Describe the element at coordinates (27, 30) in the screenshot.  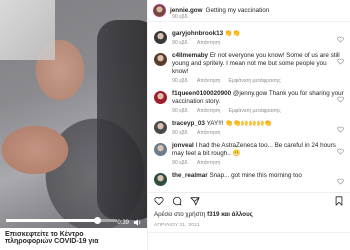
I see `car-window` at that location.